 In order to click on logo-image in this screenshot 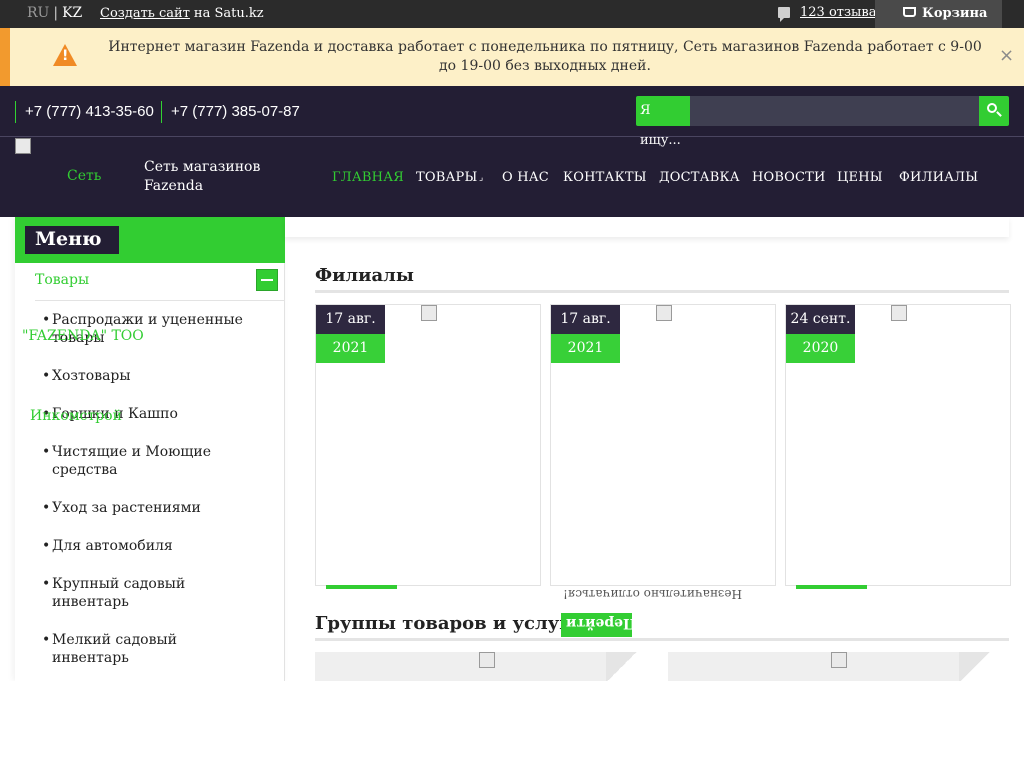, I will do `click(23, 146)`.